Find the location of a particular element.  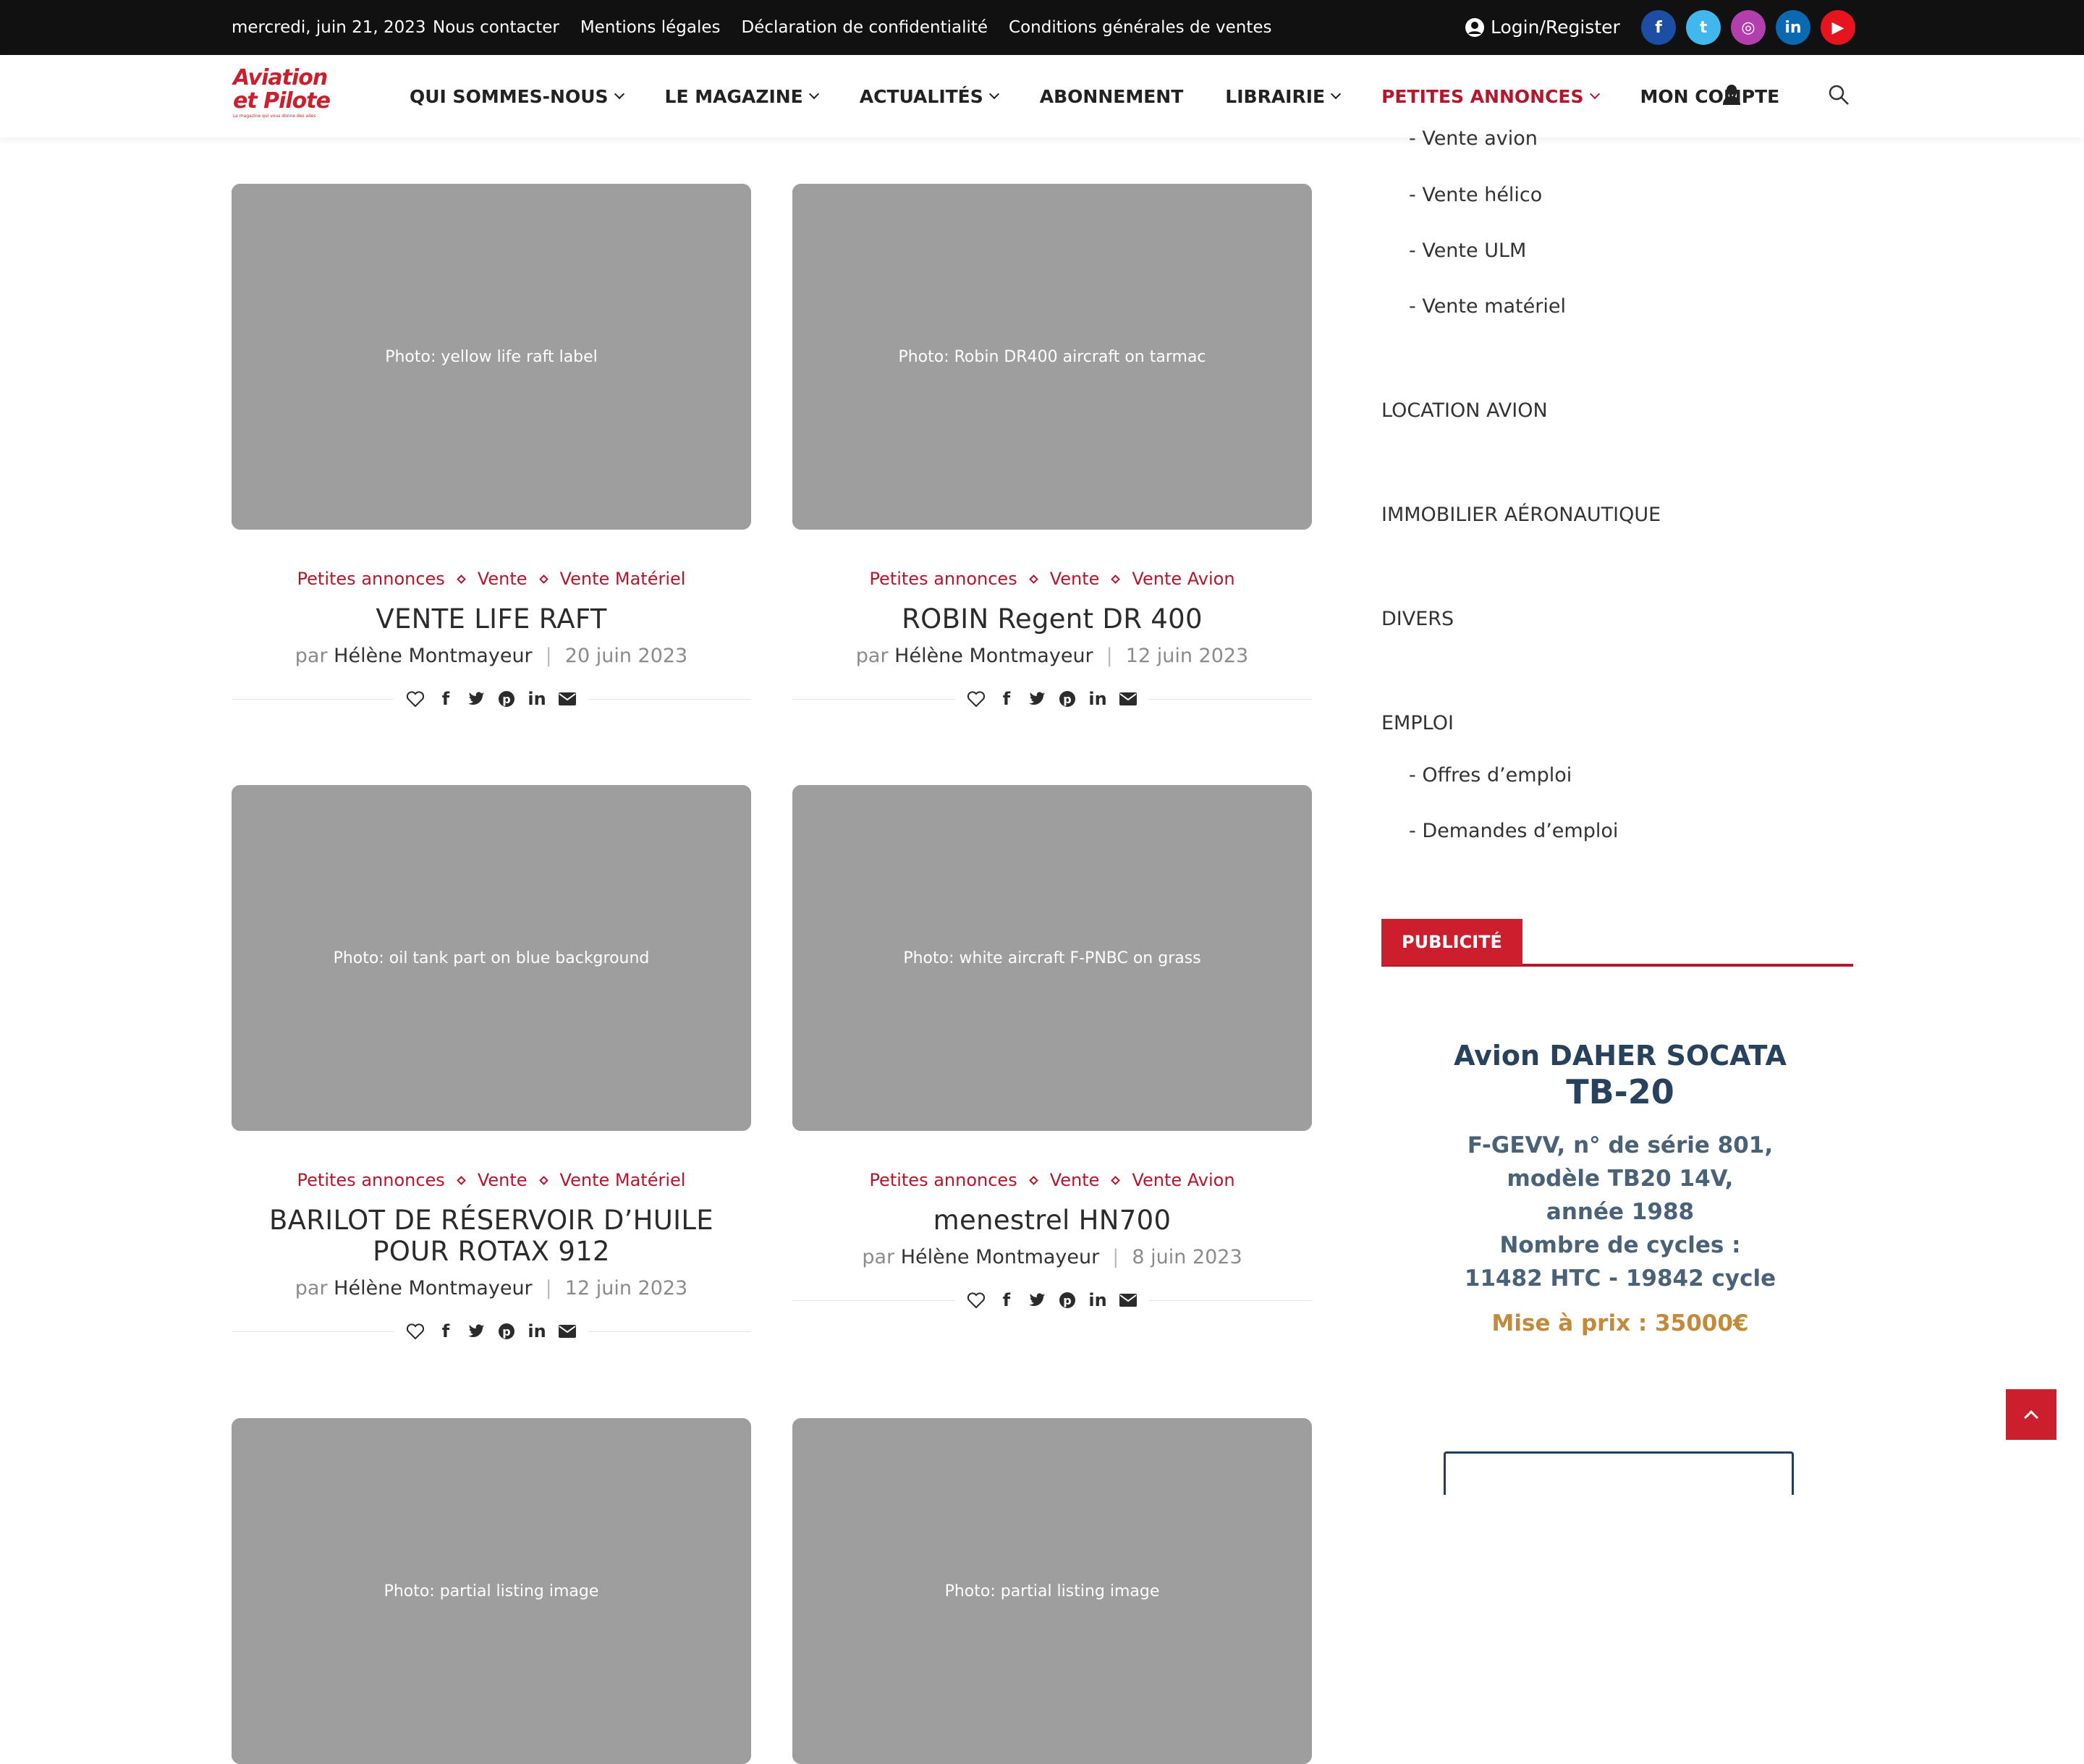

sidebar-item-vente-ulm: - Vente ULM is located at coordinates (1467, 250).